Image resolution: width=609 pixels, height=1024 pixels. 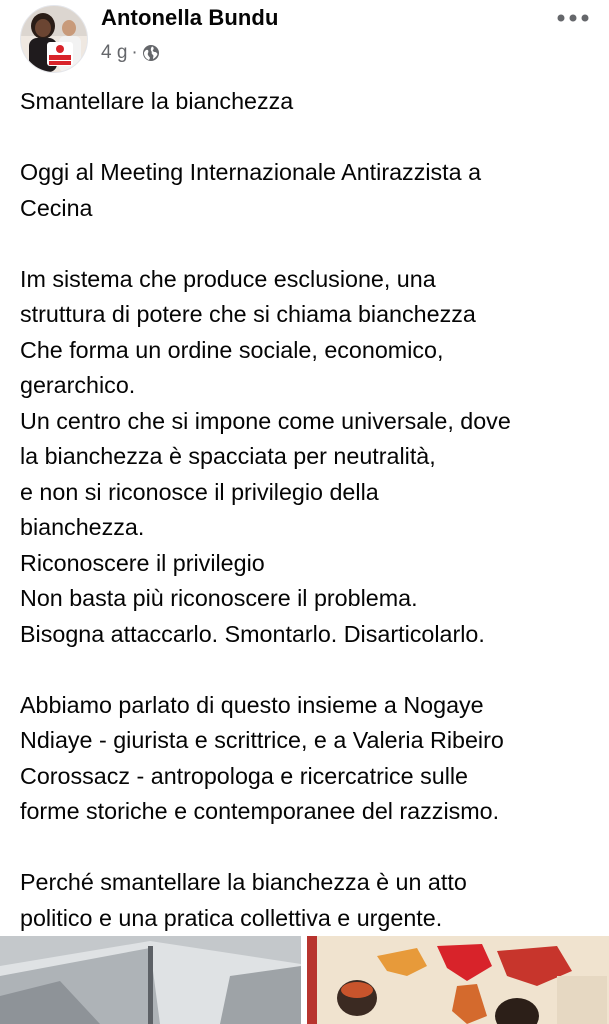 I want to click on post-text-line: Smantellare la bianchezza, so click(x=157, y=101).